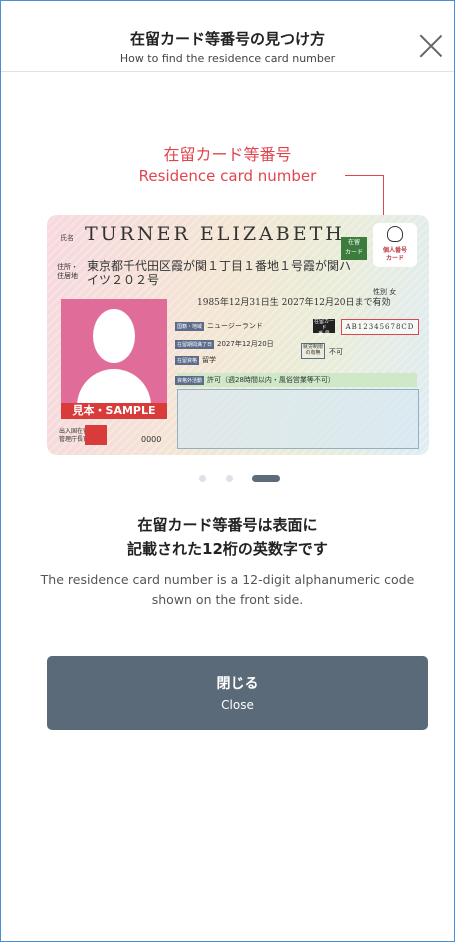 The image size is (455, 942). I want to click on card-address-line1: 東京都千代田区霞が関１丁目１番地１号霞が関ハ, so click(219, 266).